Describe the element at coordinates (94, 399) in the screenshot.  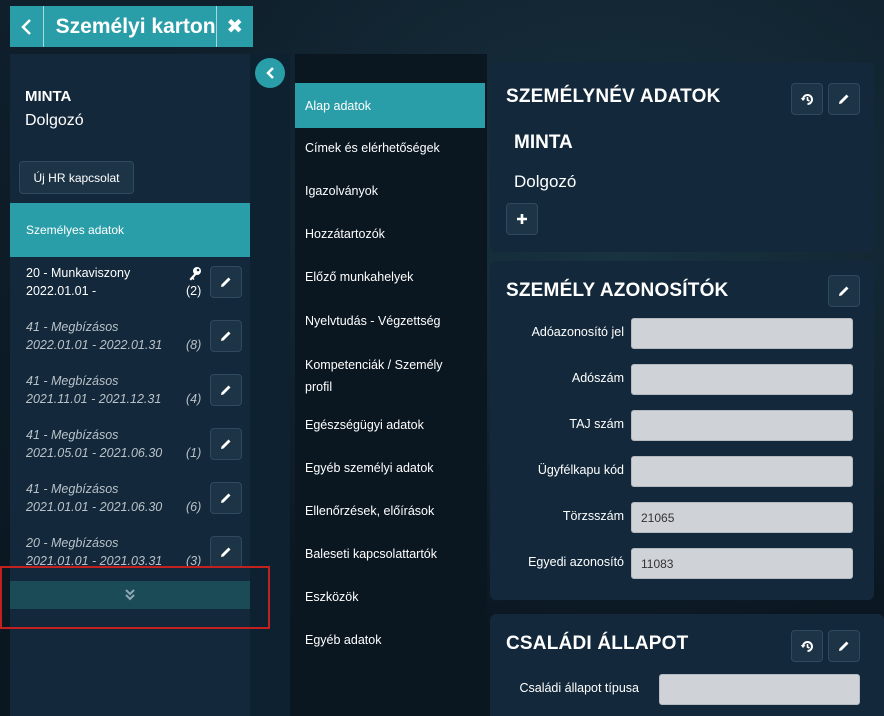
I see `relation-dates: 2021.11.01 - 2021.12.31` at that location.